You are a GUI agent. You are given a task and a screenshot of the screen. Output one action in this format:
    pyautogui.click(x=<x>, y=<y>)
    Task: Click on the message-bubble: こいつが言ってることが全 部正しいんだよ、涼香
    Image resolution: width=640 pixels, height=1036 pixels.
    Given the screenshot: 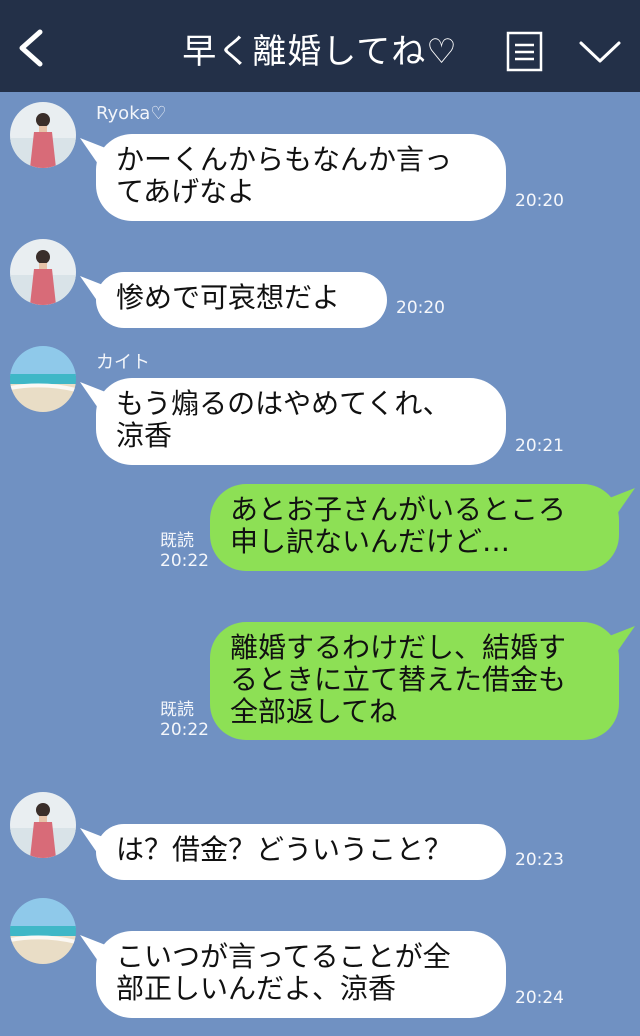 What is the action you would take?
    pyautogui.click(x=301, y=974)
    